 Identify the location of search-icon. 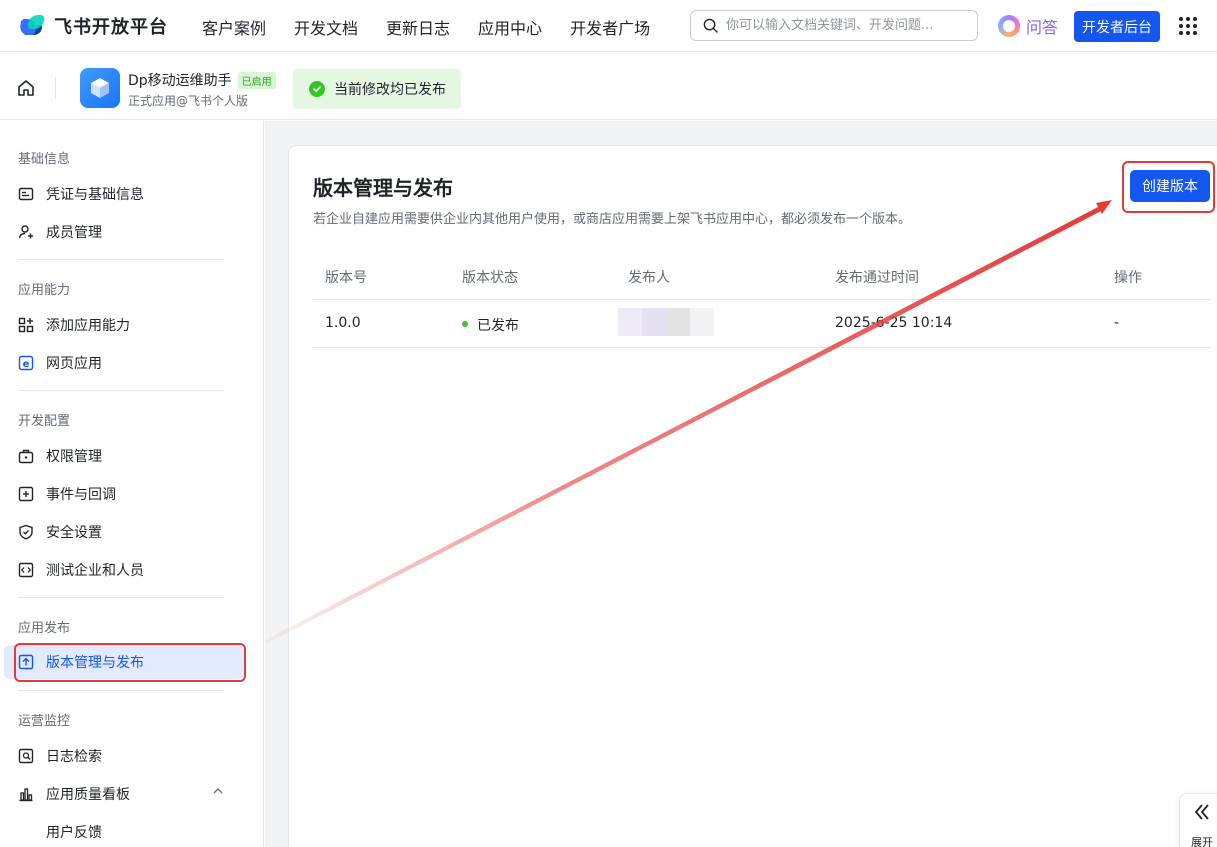
(710, 25).